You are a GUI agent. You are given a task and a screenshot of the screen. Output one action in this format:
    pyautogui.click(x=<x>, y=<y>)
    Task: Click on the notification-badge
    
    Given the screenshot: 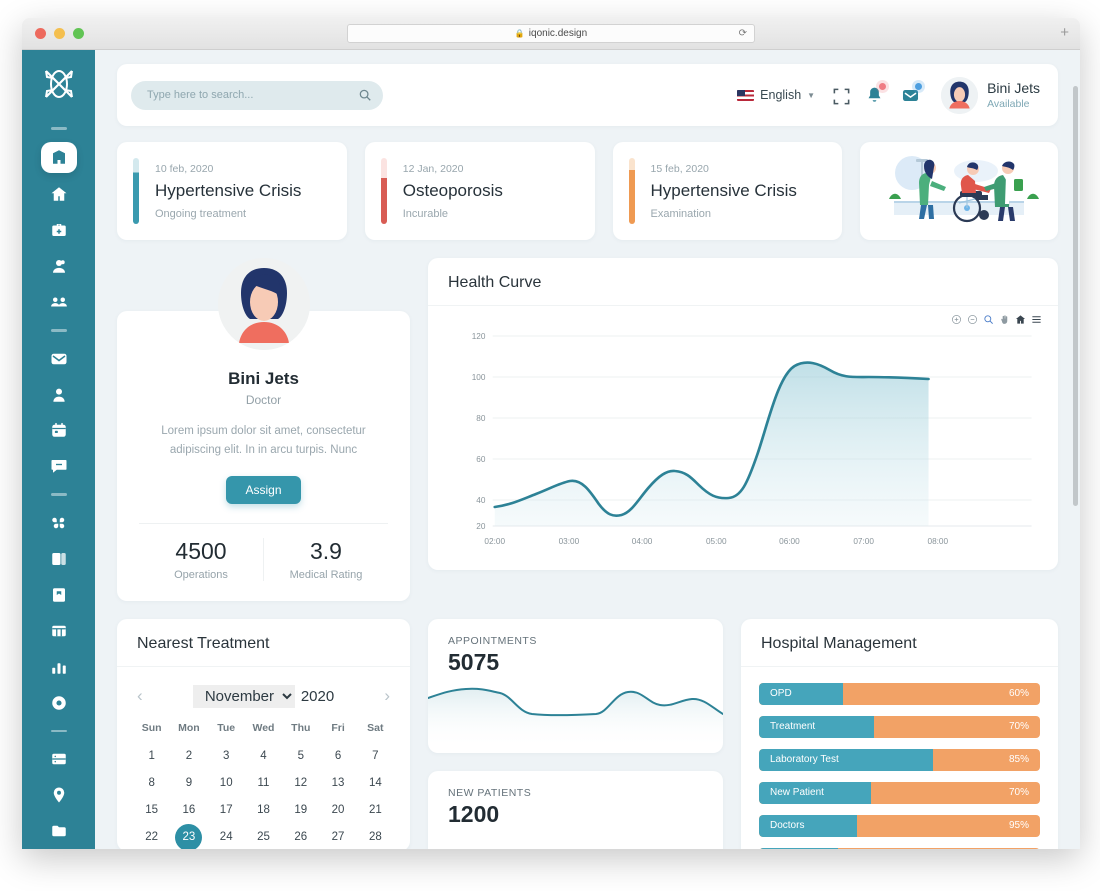 What is the action you would take?
    pyautogui.click(x=883, y=86)
    